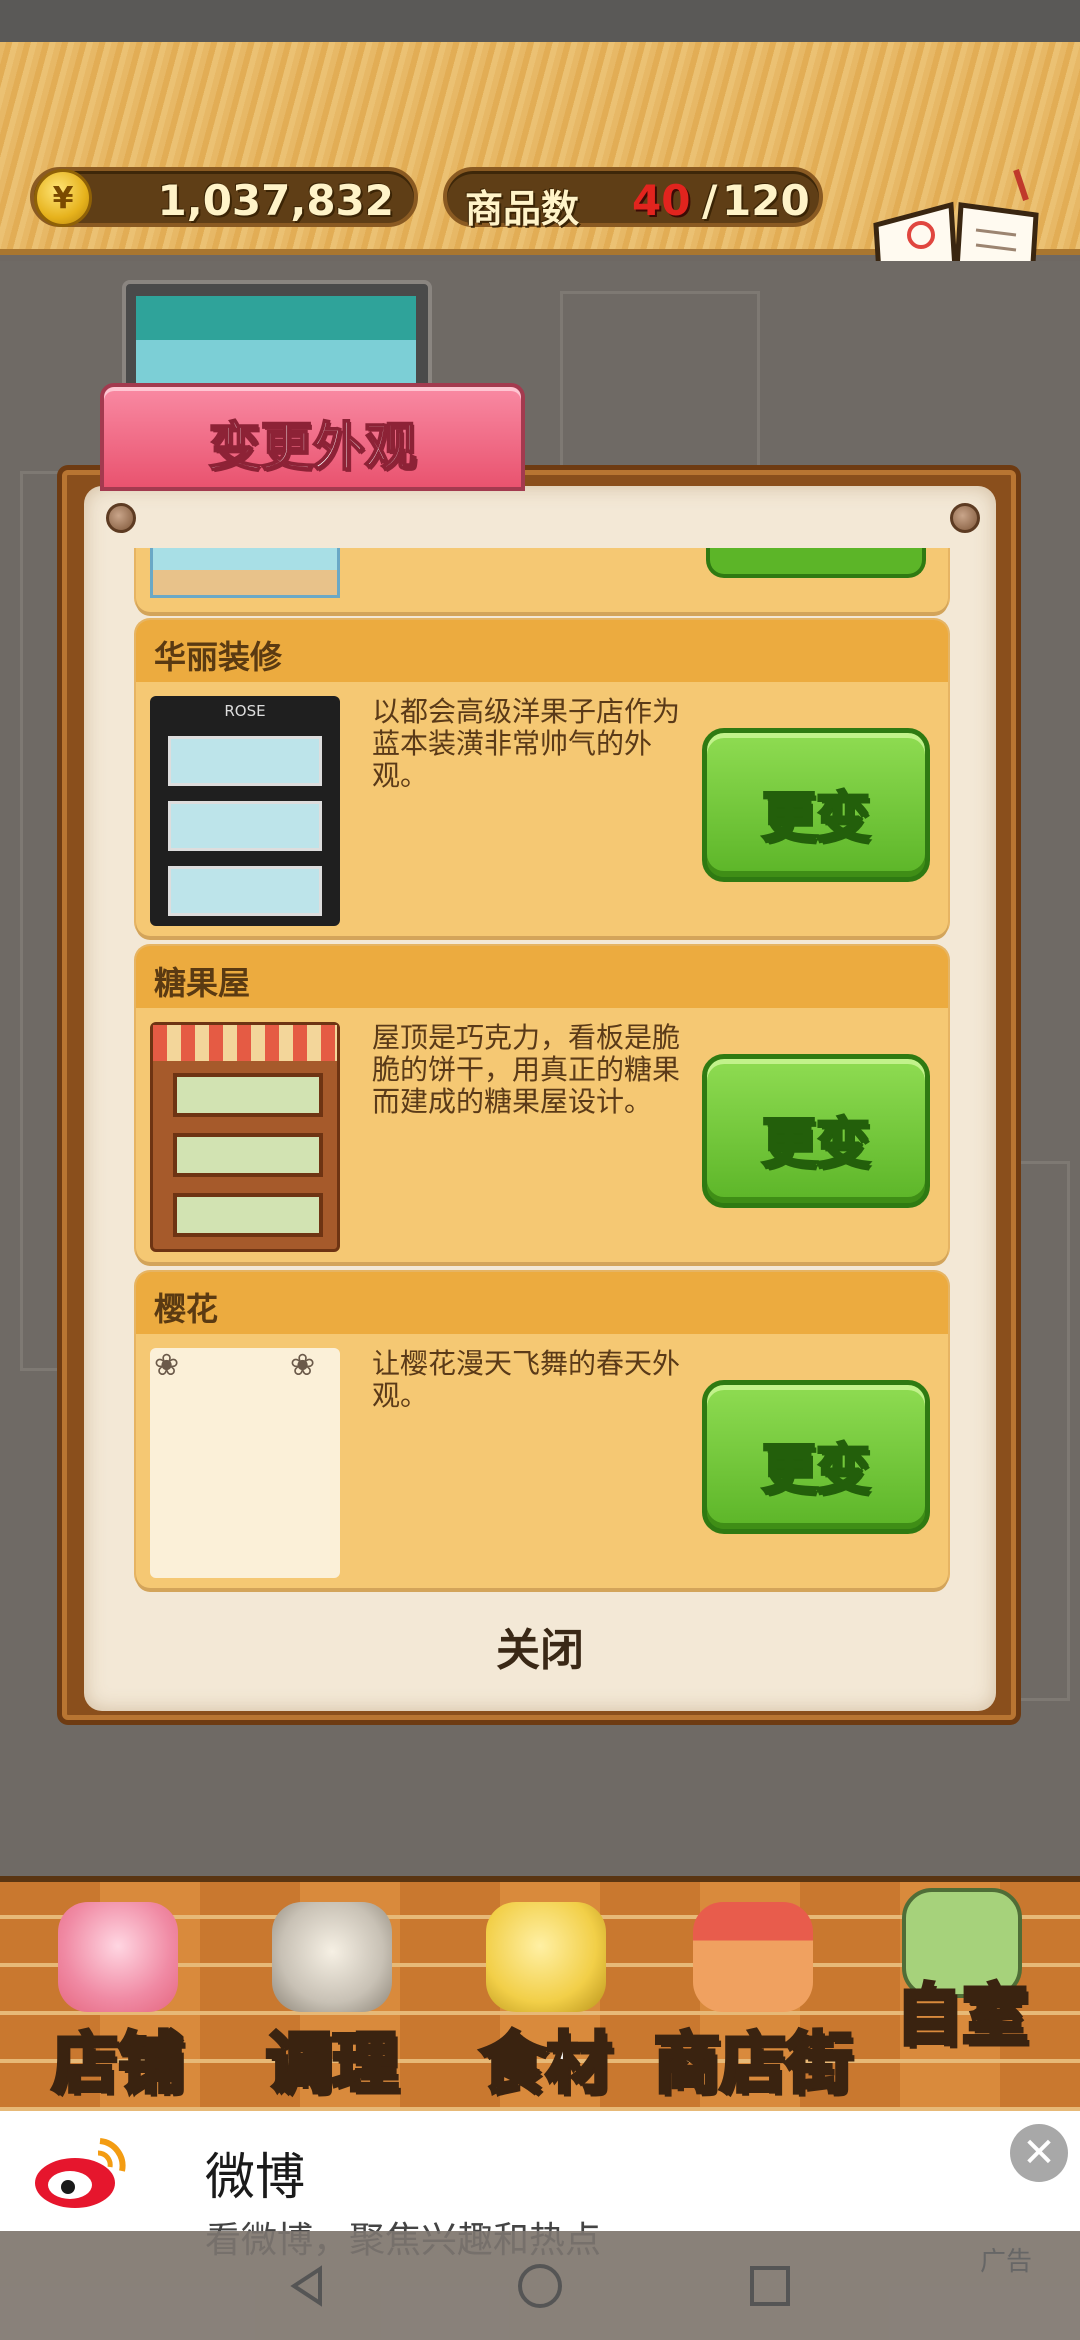  Describe the element at coordinates (753, 1957) in the screenshot. I see `shop-street-icon` at that location.